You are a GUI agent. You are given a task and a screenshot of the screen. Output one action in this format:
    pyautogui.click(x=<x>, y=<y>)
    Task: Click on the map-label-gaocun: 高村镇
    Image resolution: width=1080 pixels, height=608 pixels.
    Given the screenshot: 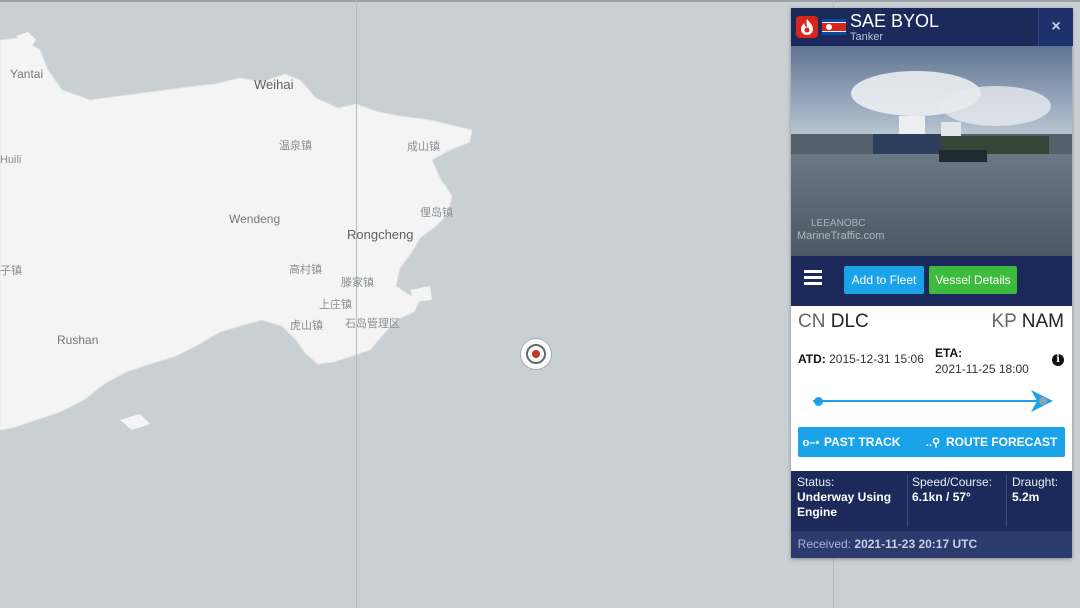 What is the action you would take?
    pyautogui.click(x=305, y=270)
    